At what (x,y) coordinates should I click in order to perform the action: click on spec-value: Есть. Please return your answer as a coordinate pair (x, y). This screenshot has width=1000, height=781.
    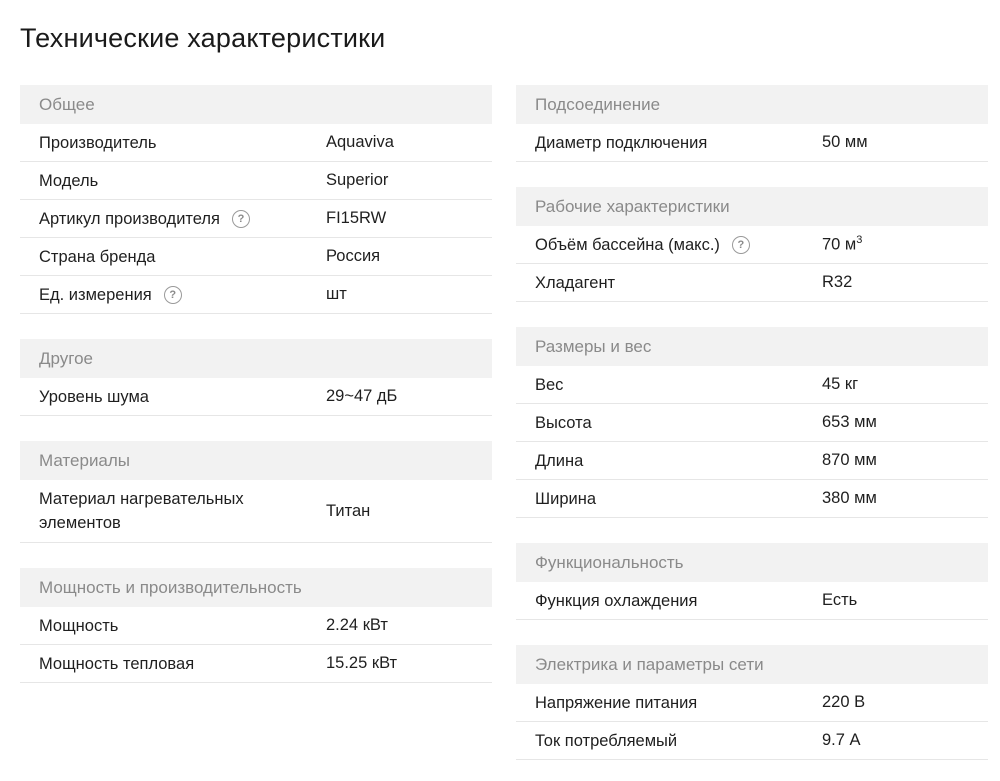
    Looking at the image, I should click on (840, 600).